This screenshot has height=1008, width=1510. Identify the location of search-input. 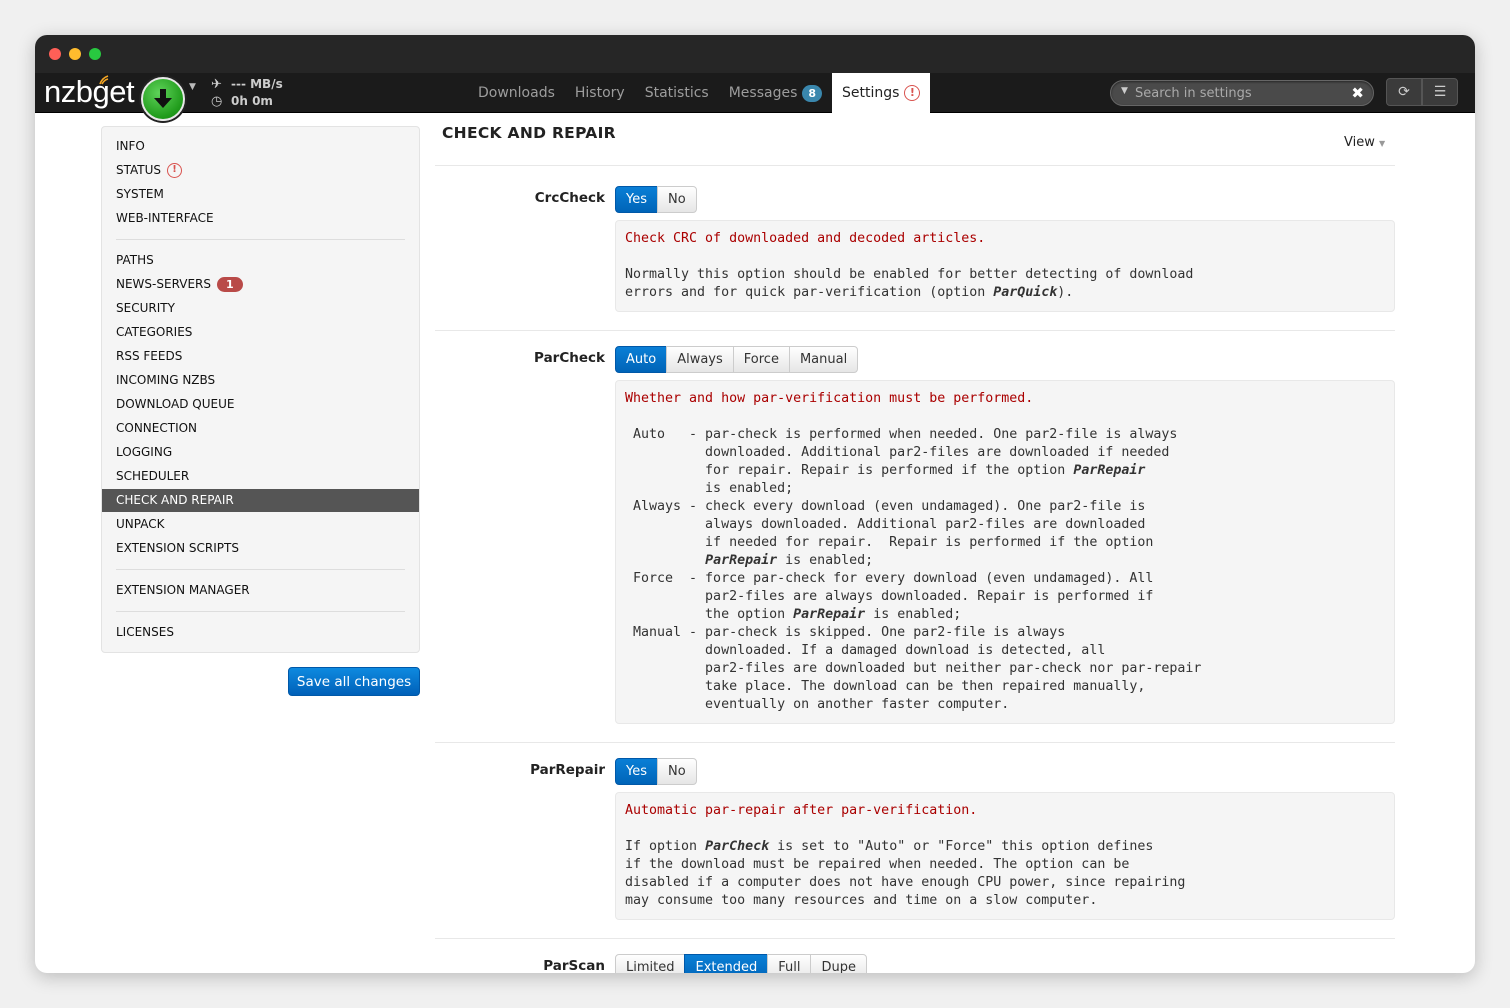
(1240, 93).